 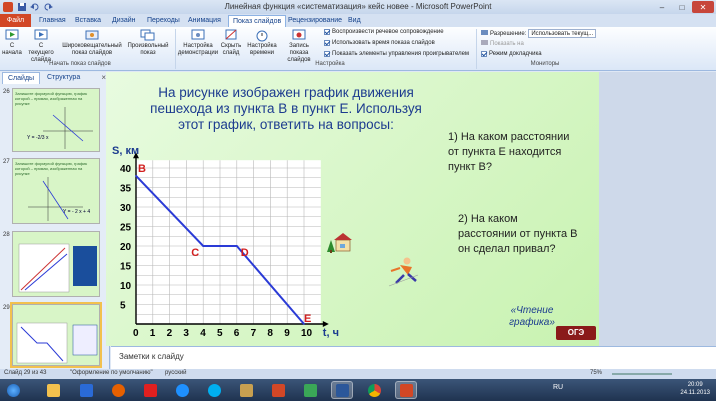 I want to click on record-show-button: Запись показа слайдов, so click(x=299, y=46).